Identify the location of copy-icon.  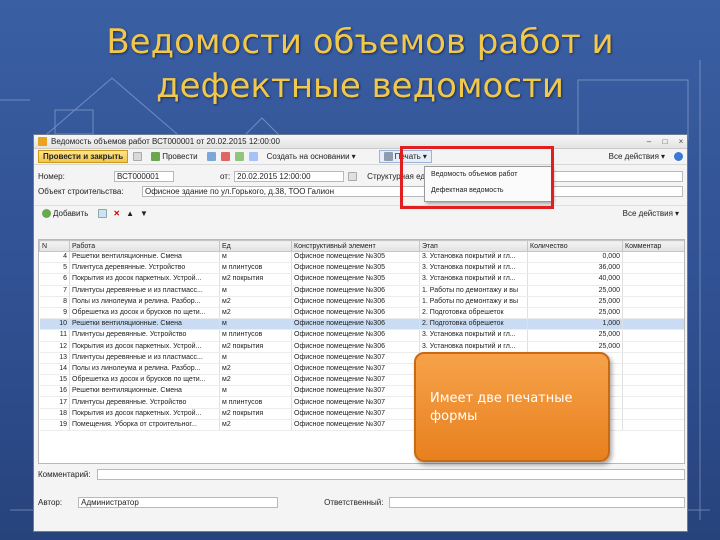
(103, 213).